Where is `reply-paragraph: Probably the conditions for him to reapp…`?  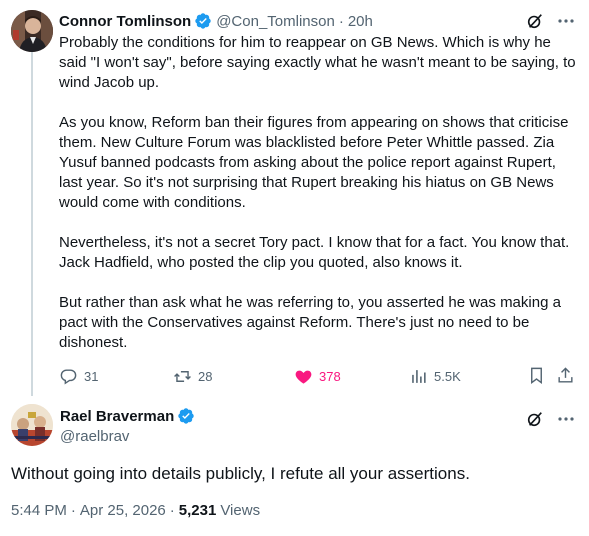
reply-paragraph: Probably the conditions for him to reapp… is located at coordinates (317, 62).